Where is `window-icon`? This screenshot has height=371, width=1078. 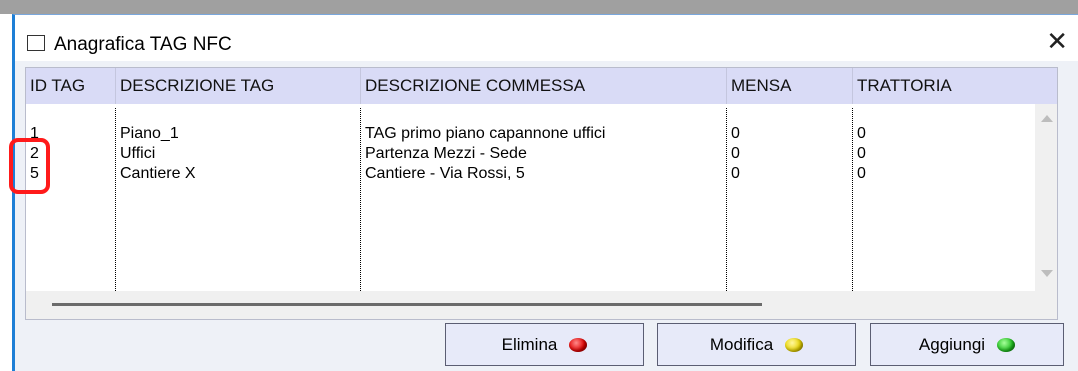 window-icon is located at coordinates (36, 43).